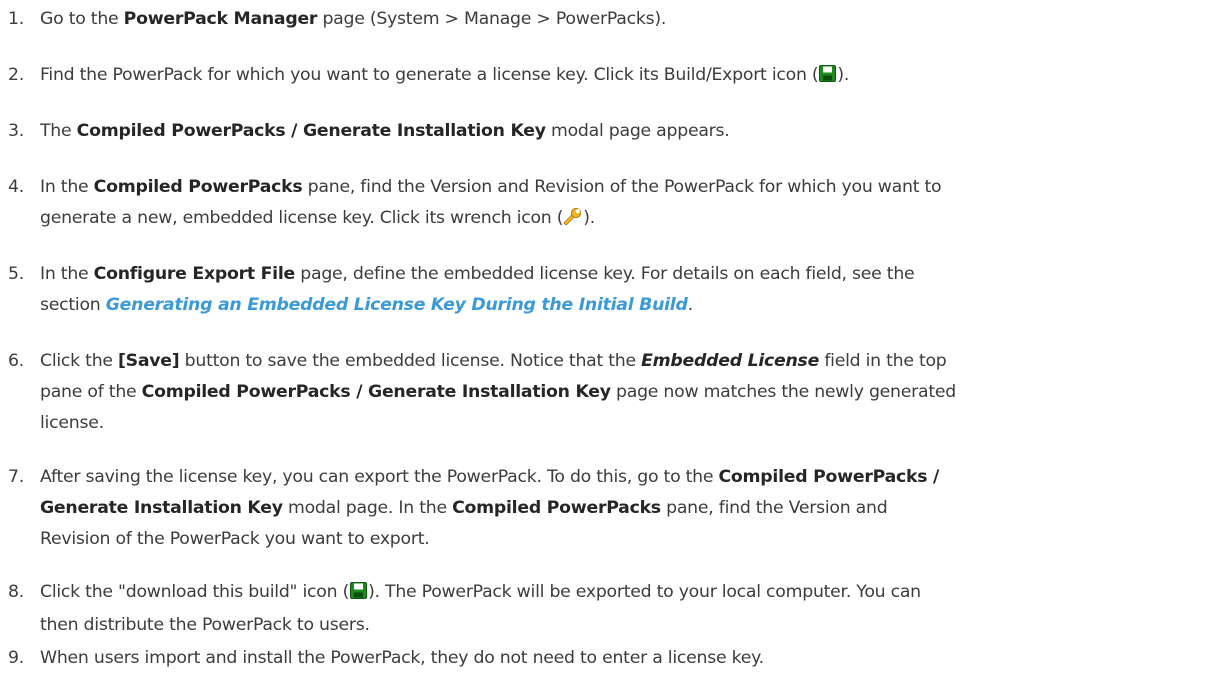 The height and width of the screenshot is (681, 1228). Describe the element at coordinates (730, 361) in the screenshot. I see `field-name: Embedded License` at that location.